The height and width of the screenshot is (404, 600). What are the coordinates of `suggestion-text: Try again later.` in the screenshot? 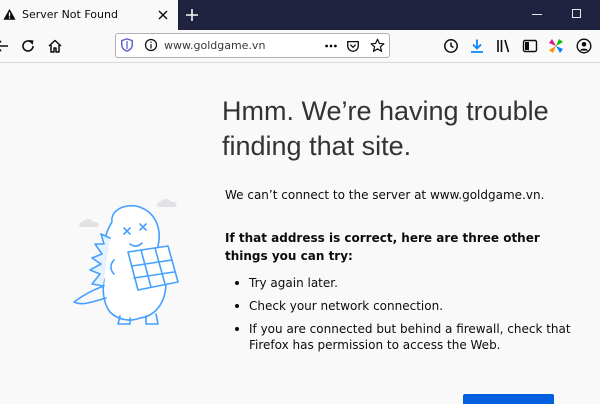 It's located at (293, 283).